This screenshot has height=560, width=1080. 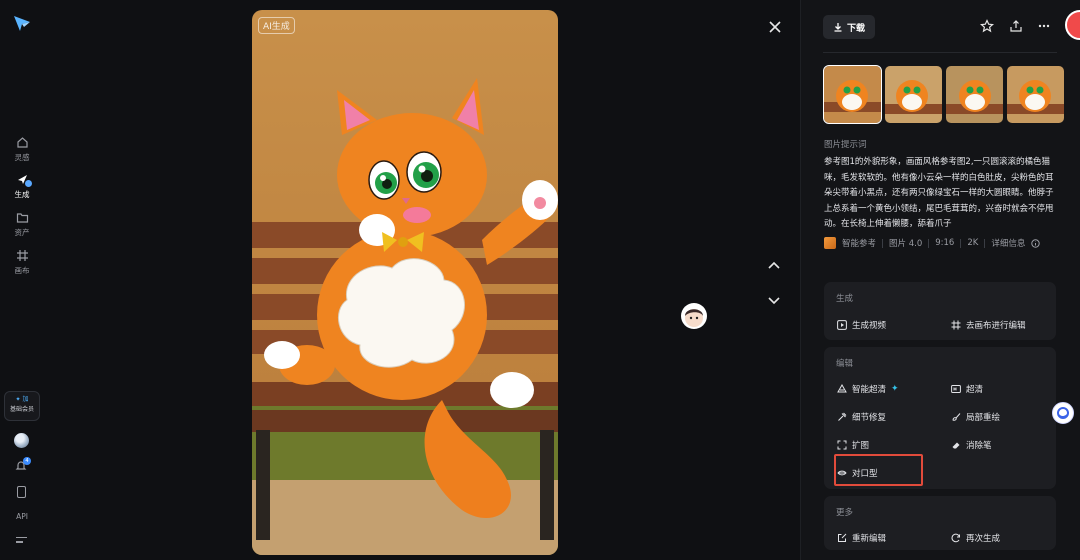 I want to click on share-icon, so click(x=1016, y=26).